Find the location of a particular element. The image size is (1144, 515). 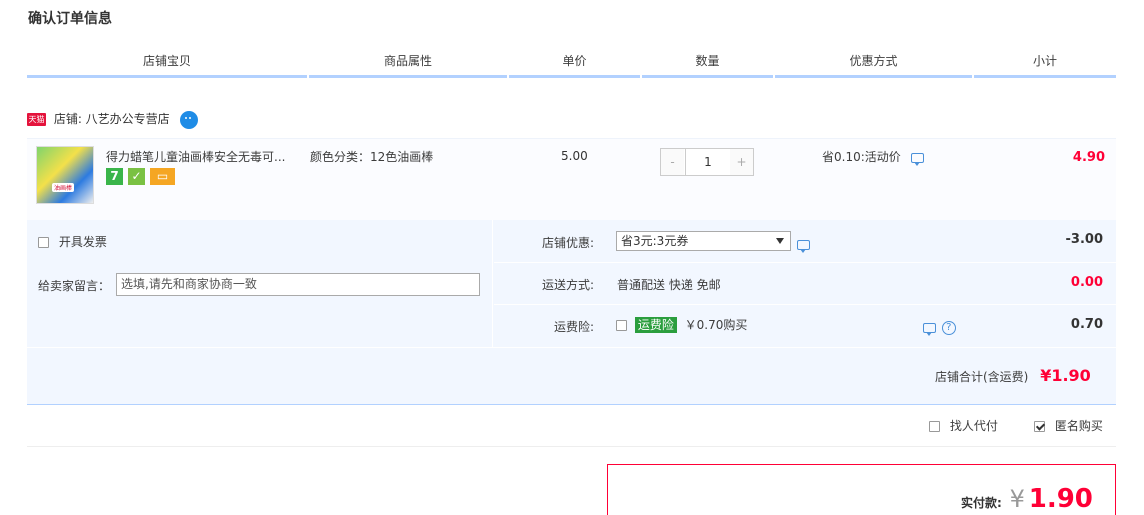

proxy-pay-checkbox is located at coordinates (934, 426).